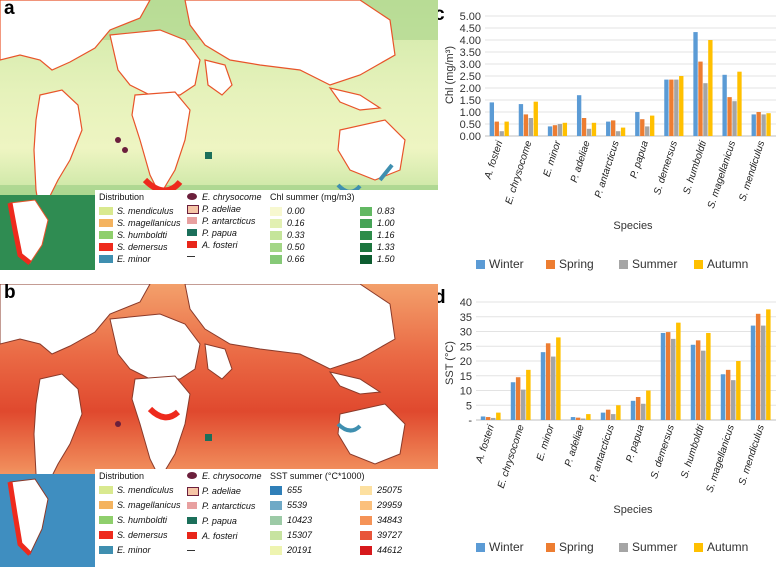  I want to click on scale-label: 0.66, so click(296, 259).